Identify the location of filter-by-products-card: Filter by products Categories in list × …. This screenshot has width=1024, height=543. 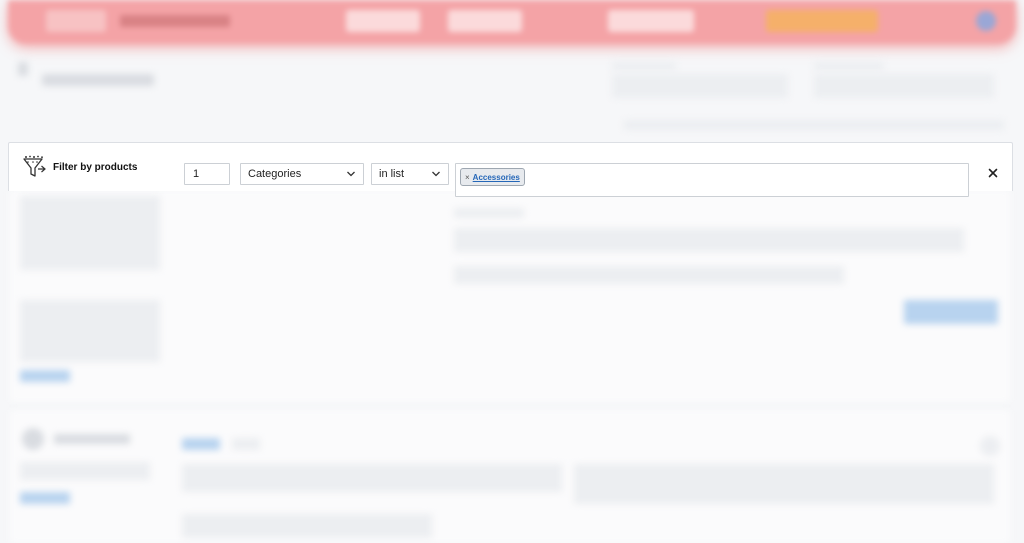
(510, 169).